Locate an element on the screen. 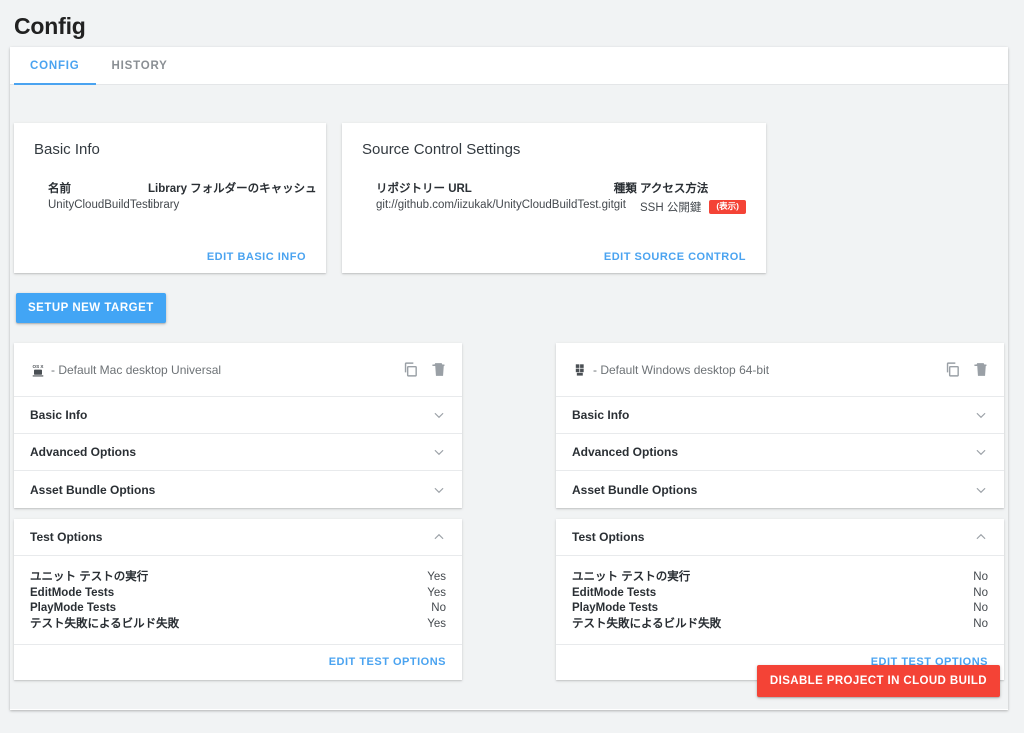  test-option-row: EditMode Tests No is located at coordinates (780, 594).